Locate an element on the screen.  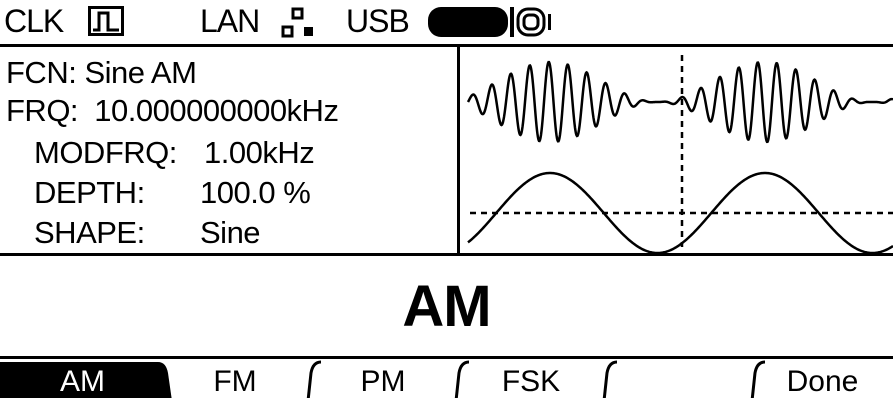
softkey-fsk: FSK is located at coordinates (531, 380).